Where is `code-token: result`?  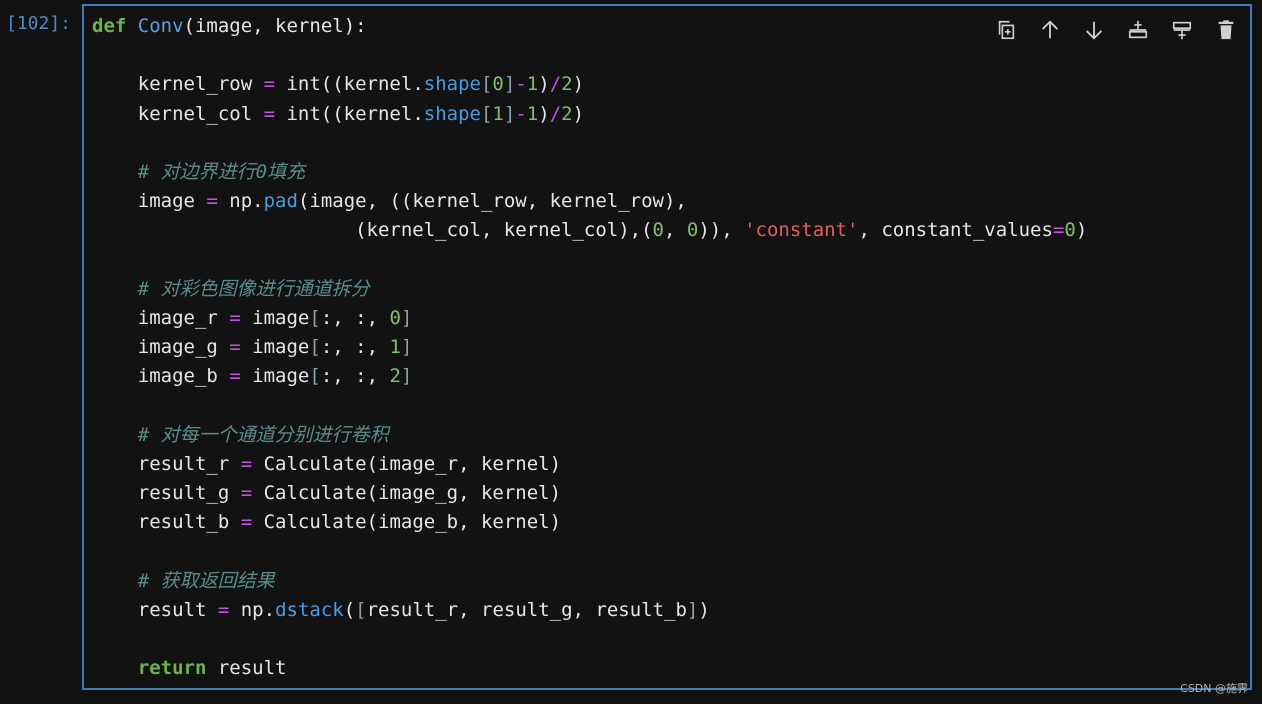 code-token: result is located at coordinates (155, 609).